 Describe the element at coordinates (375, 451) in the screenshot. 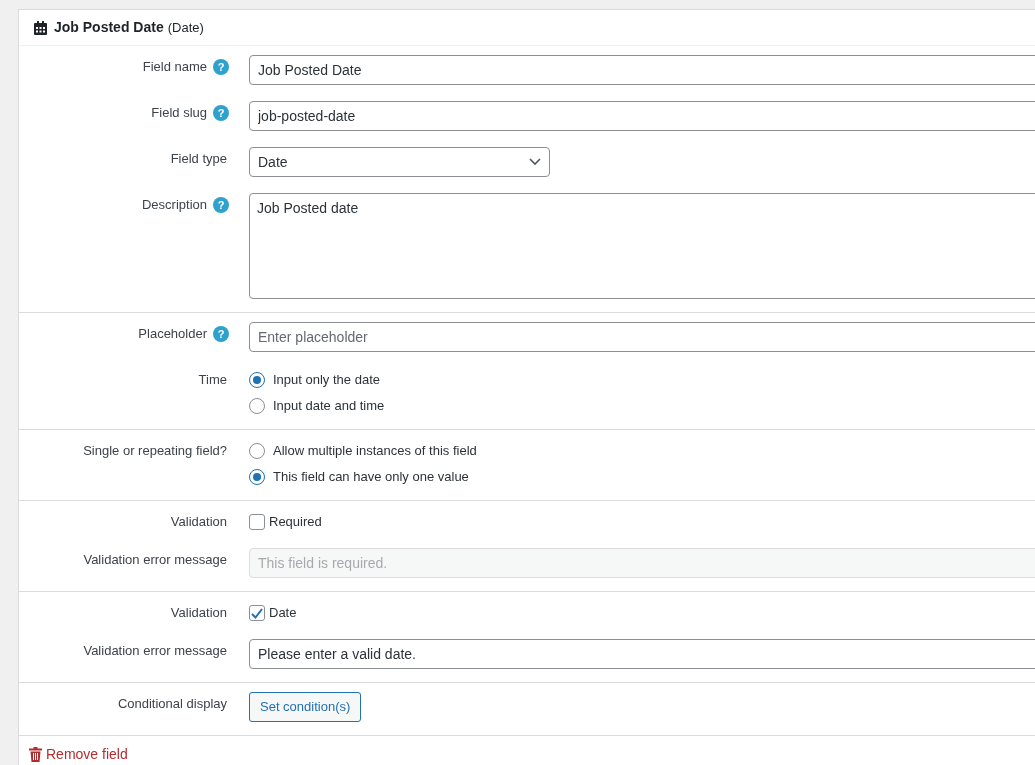

I see `radio-label: Allow multiple instances of this field` at that location.